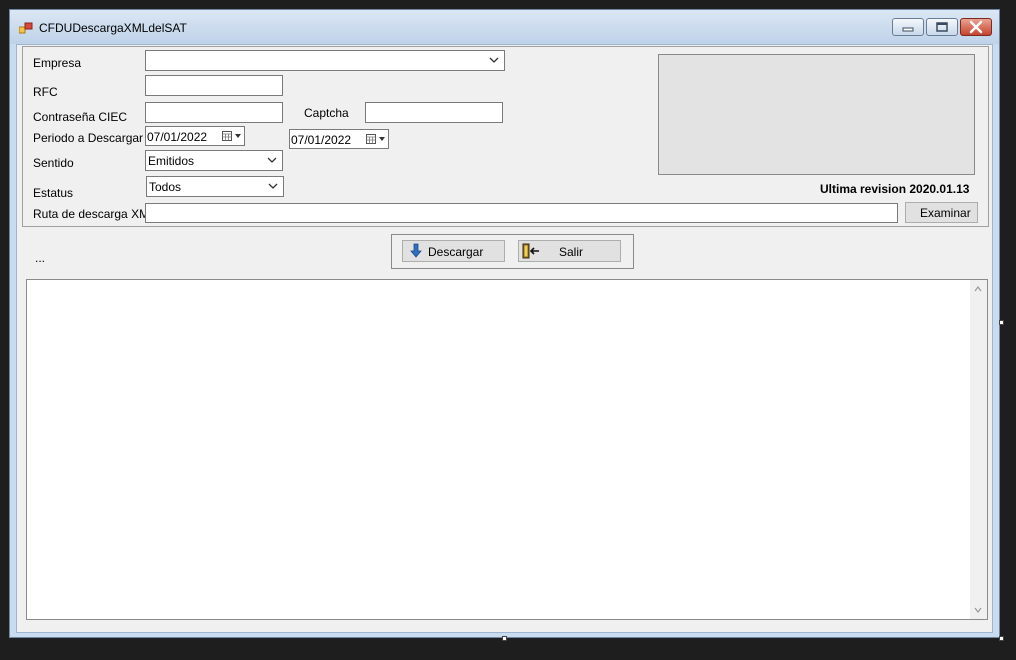 Image resolution: width=1016 pixels, height=660 pixels. I want to click on resize-handle-right, so click(1001, 322).